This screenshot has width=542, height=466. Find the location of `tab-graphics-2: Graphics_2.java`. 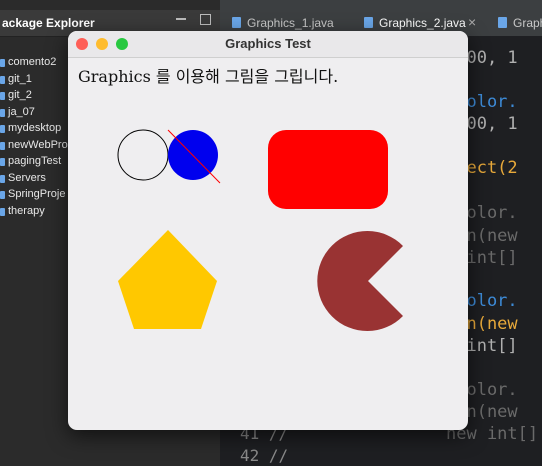

tab-graphics-2: Graphics_2.java is located at coordinates (415, 23).